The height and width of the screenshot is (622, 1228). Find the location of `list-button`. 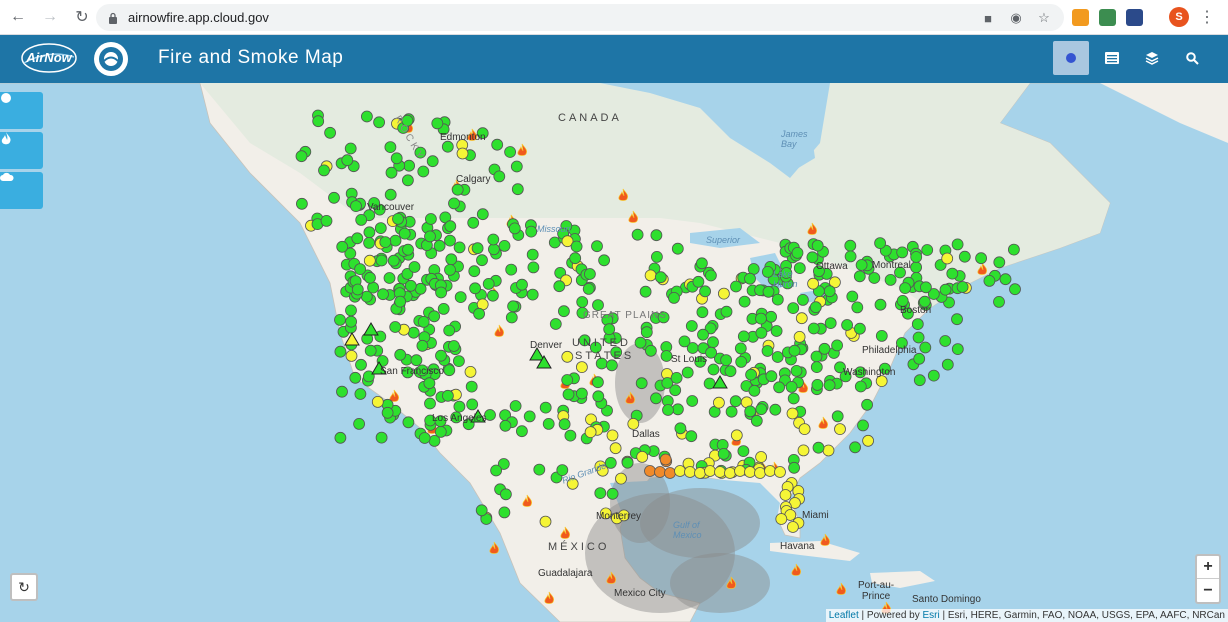

list-button is located at coordinates (1112, 58).